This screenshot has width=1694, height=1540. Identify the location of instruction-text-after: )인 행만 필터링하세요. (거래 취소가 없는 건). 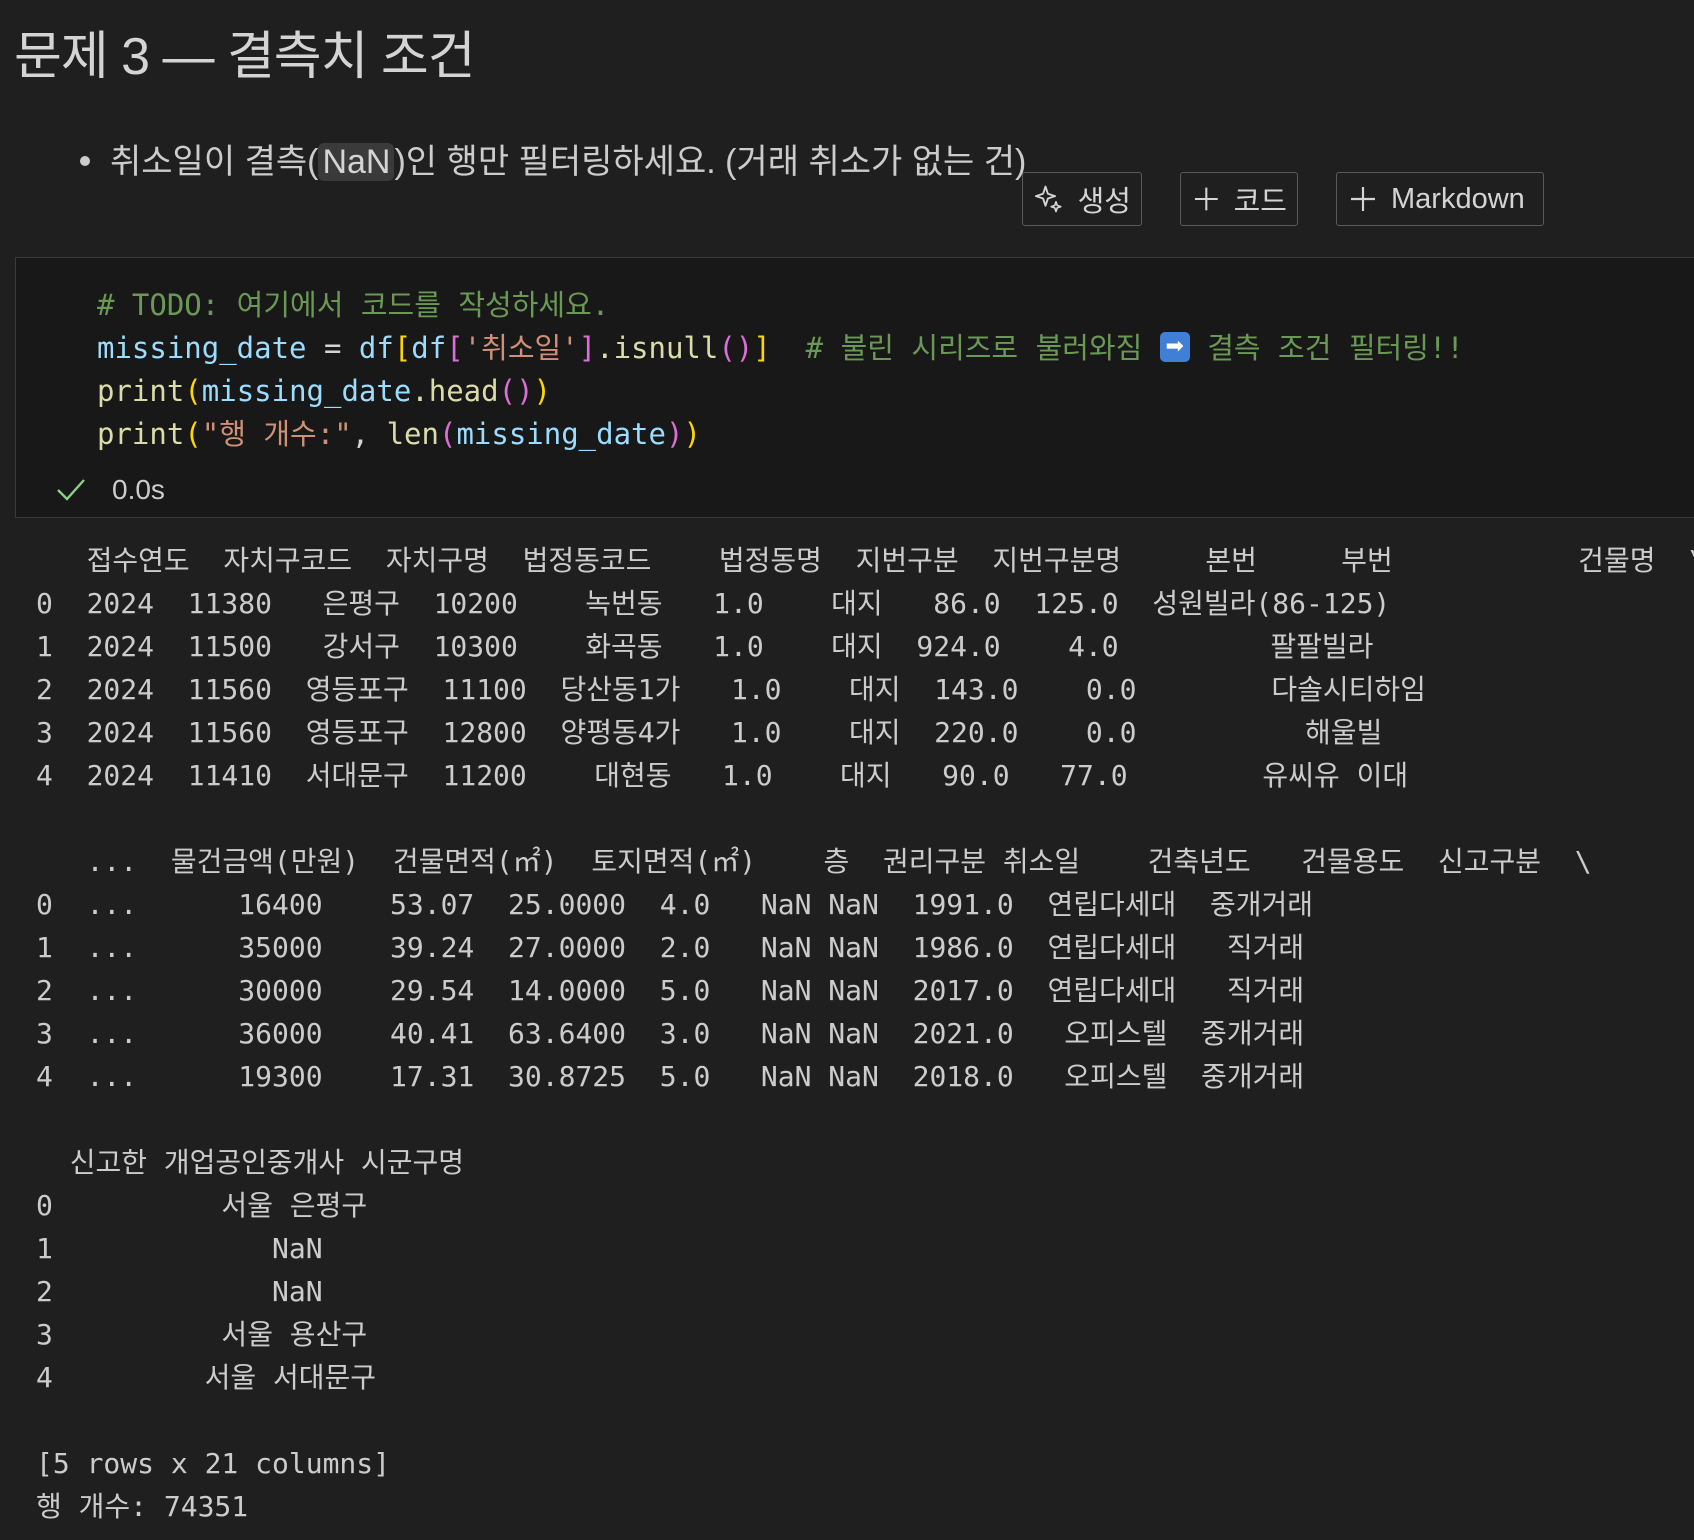
(710, 162).